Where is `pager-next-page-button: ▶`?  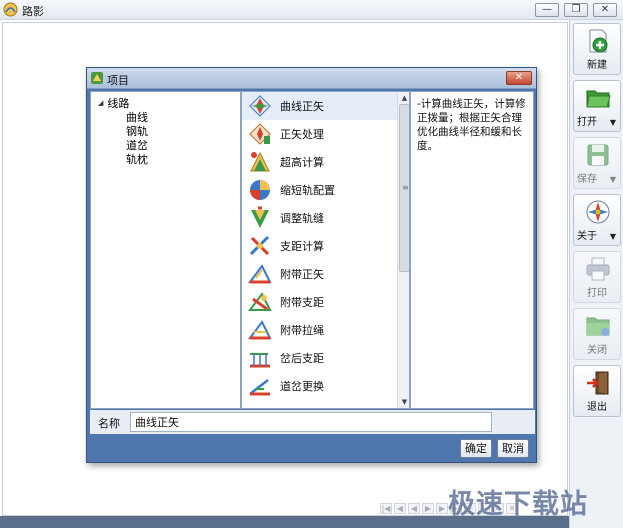
pager-next-page-button: ▶ is located at coordinates (442, 508).